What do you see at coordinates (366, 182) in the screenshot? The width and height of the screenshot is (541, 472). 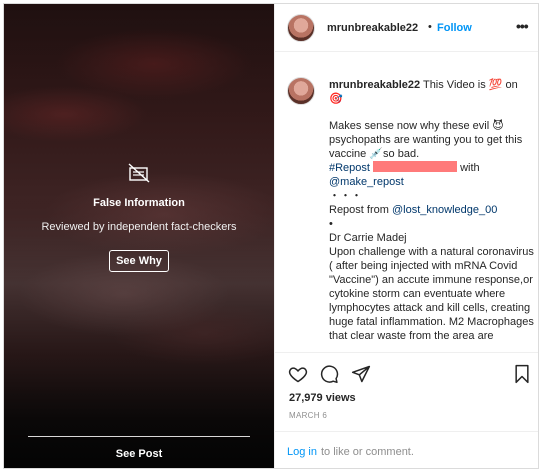 I see `make-repost-mention: @make_repost` at bounding box center [366, 182].